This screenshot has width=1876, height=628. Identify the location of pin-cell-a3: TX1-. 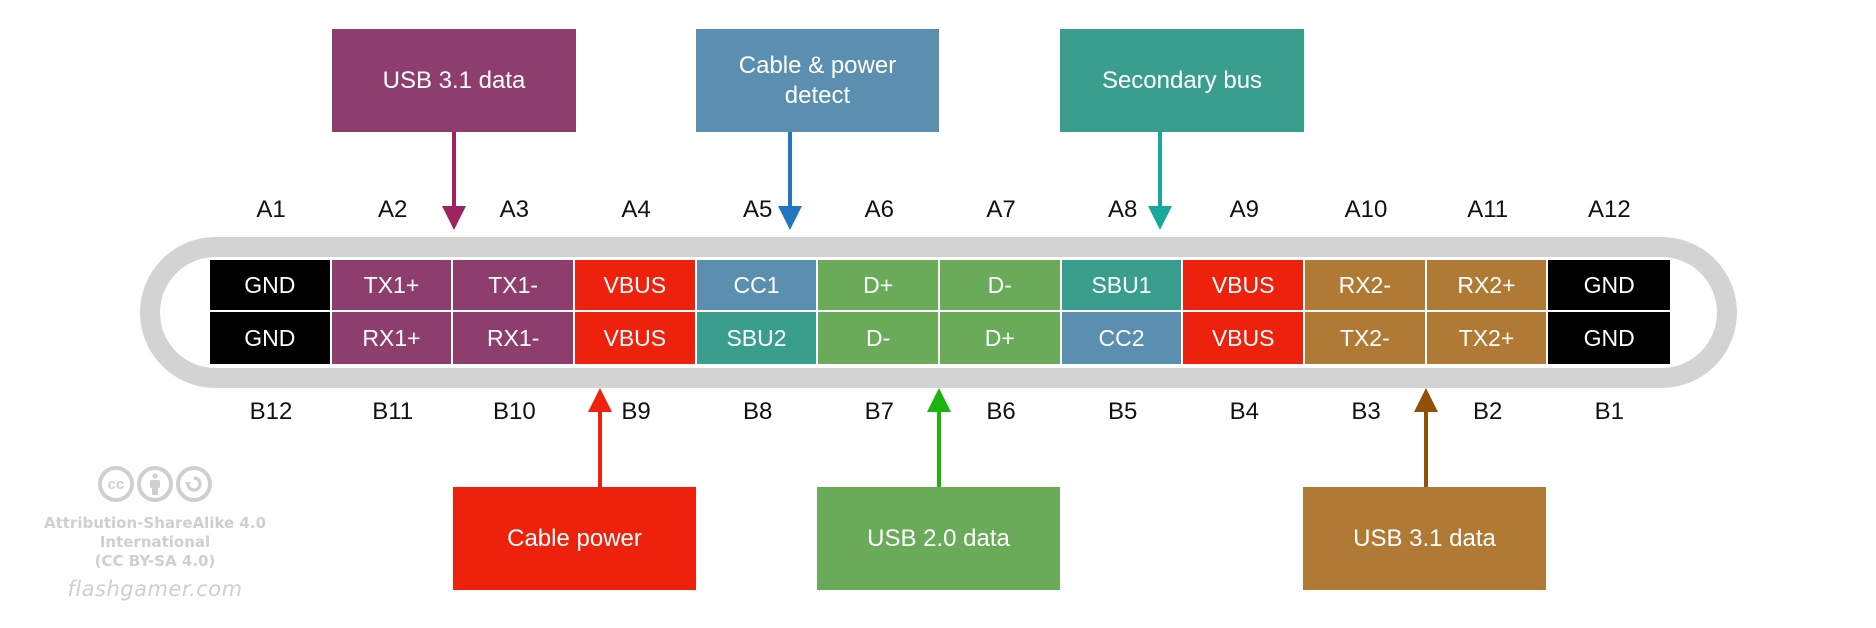
(514, 286).